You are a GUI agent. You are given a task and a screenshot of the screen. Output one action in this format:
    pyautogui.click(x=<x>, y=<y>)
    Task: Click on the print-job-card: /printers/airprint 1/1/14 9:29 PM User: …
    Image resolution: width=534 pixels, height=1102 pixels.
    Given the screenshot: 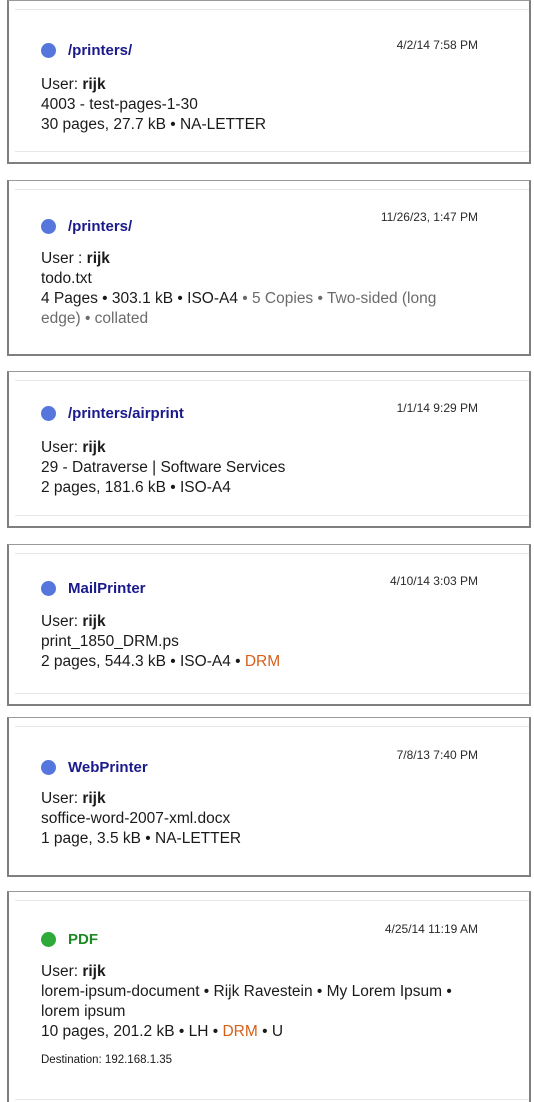 What is the action you would take?
    pyautogui.click(x=269, y=449)
    